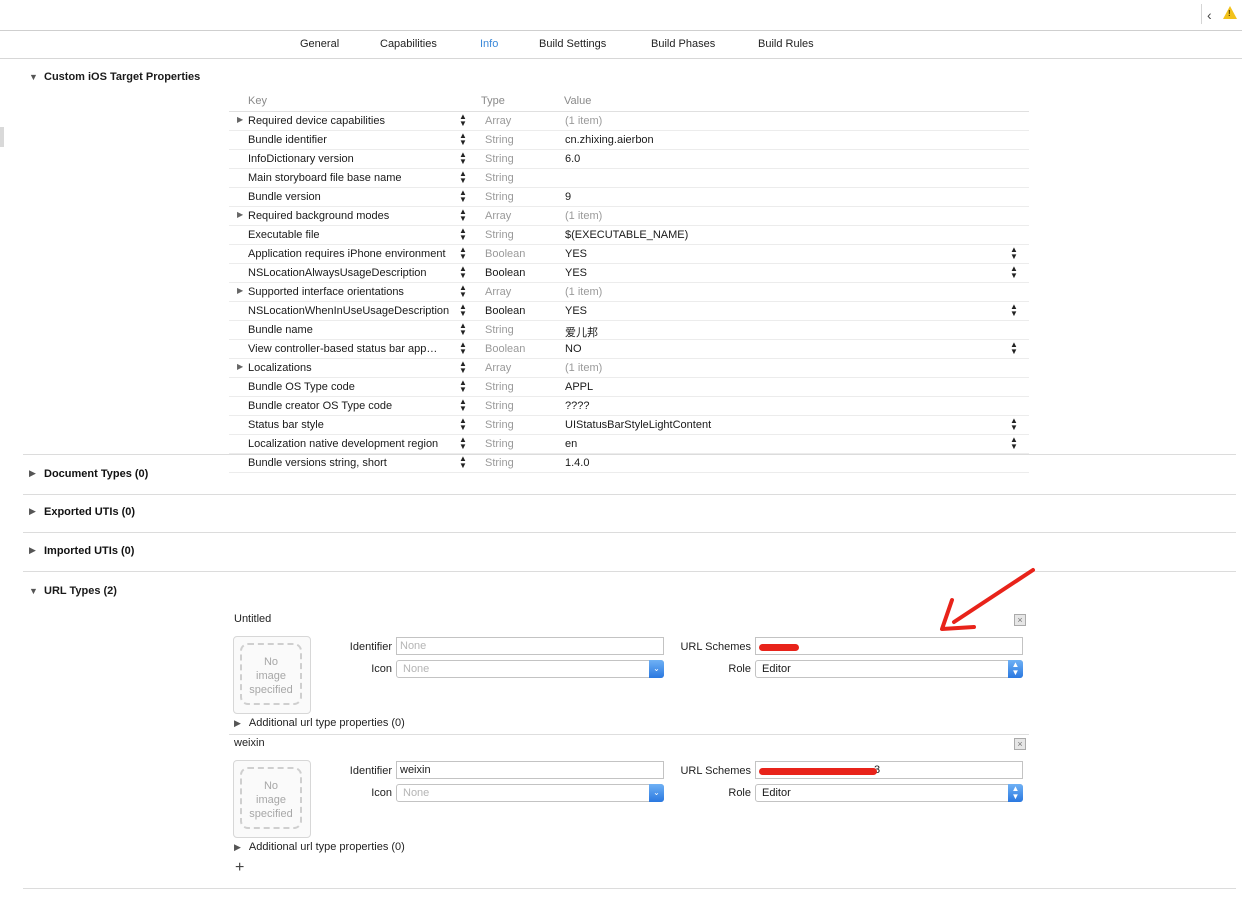 Image resolution: width=1242 pixels, height=912 pixels. Describe the element at coordinates (353, 273) in the screenshot. I see `plist-key: NSLocationAlwaysUsageDescription` at that location.